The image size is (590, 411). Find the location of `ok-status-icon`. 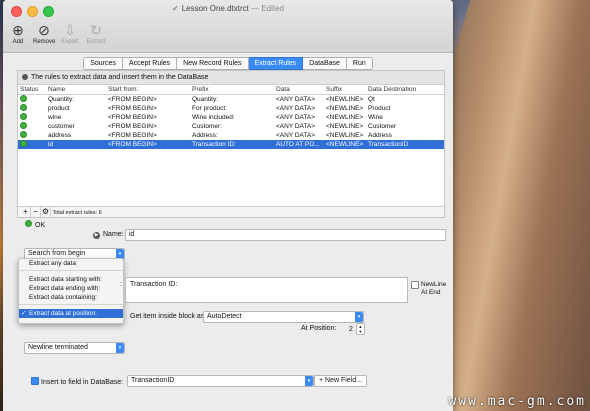

ok-status-icon is located at coordinates (28, 223).